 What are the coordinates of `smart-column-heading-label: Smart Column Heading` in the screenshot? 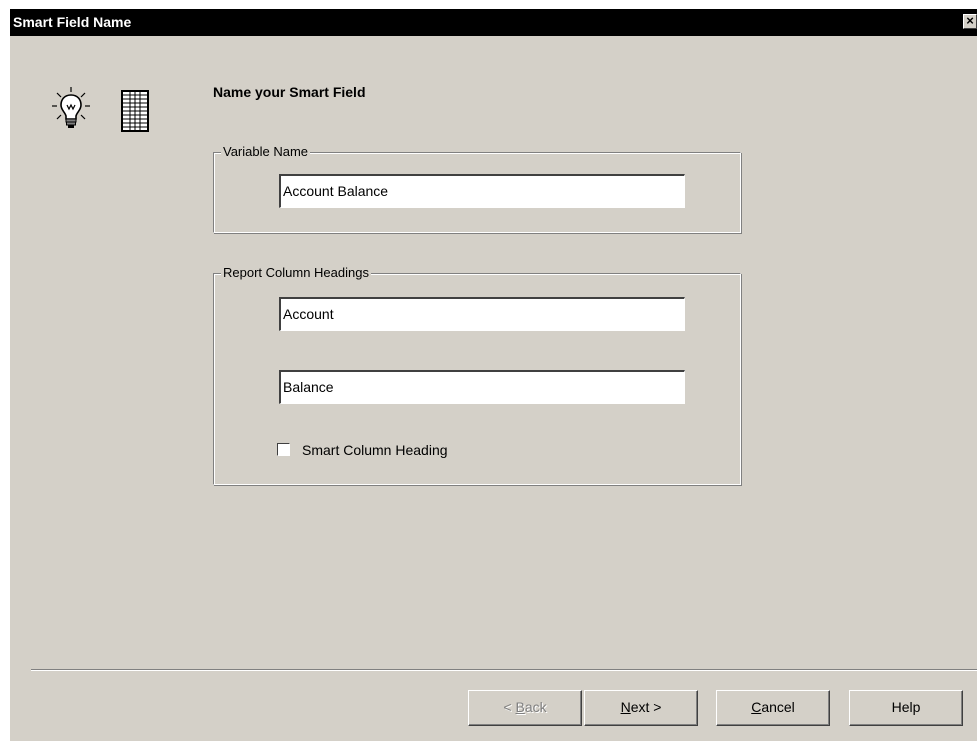 It's located at (375, 450).